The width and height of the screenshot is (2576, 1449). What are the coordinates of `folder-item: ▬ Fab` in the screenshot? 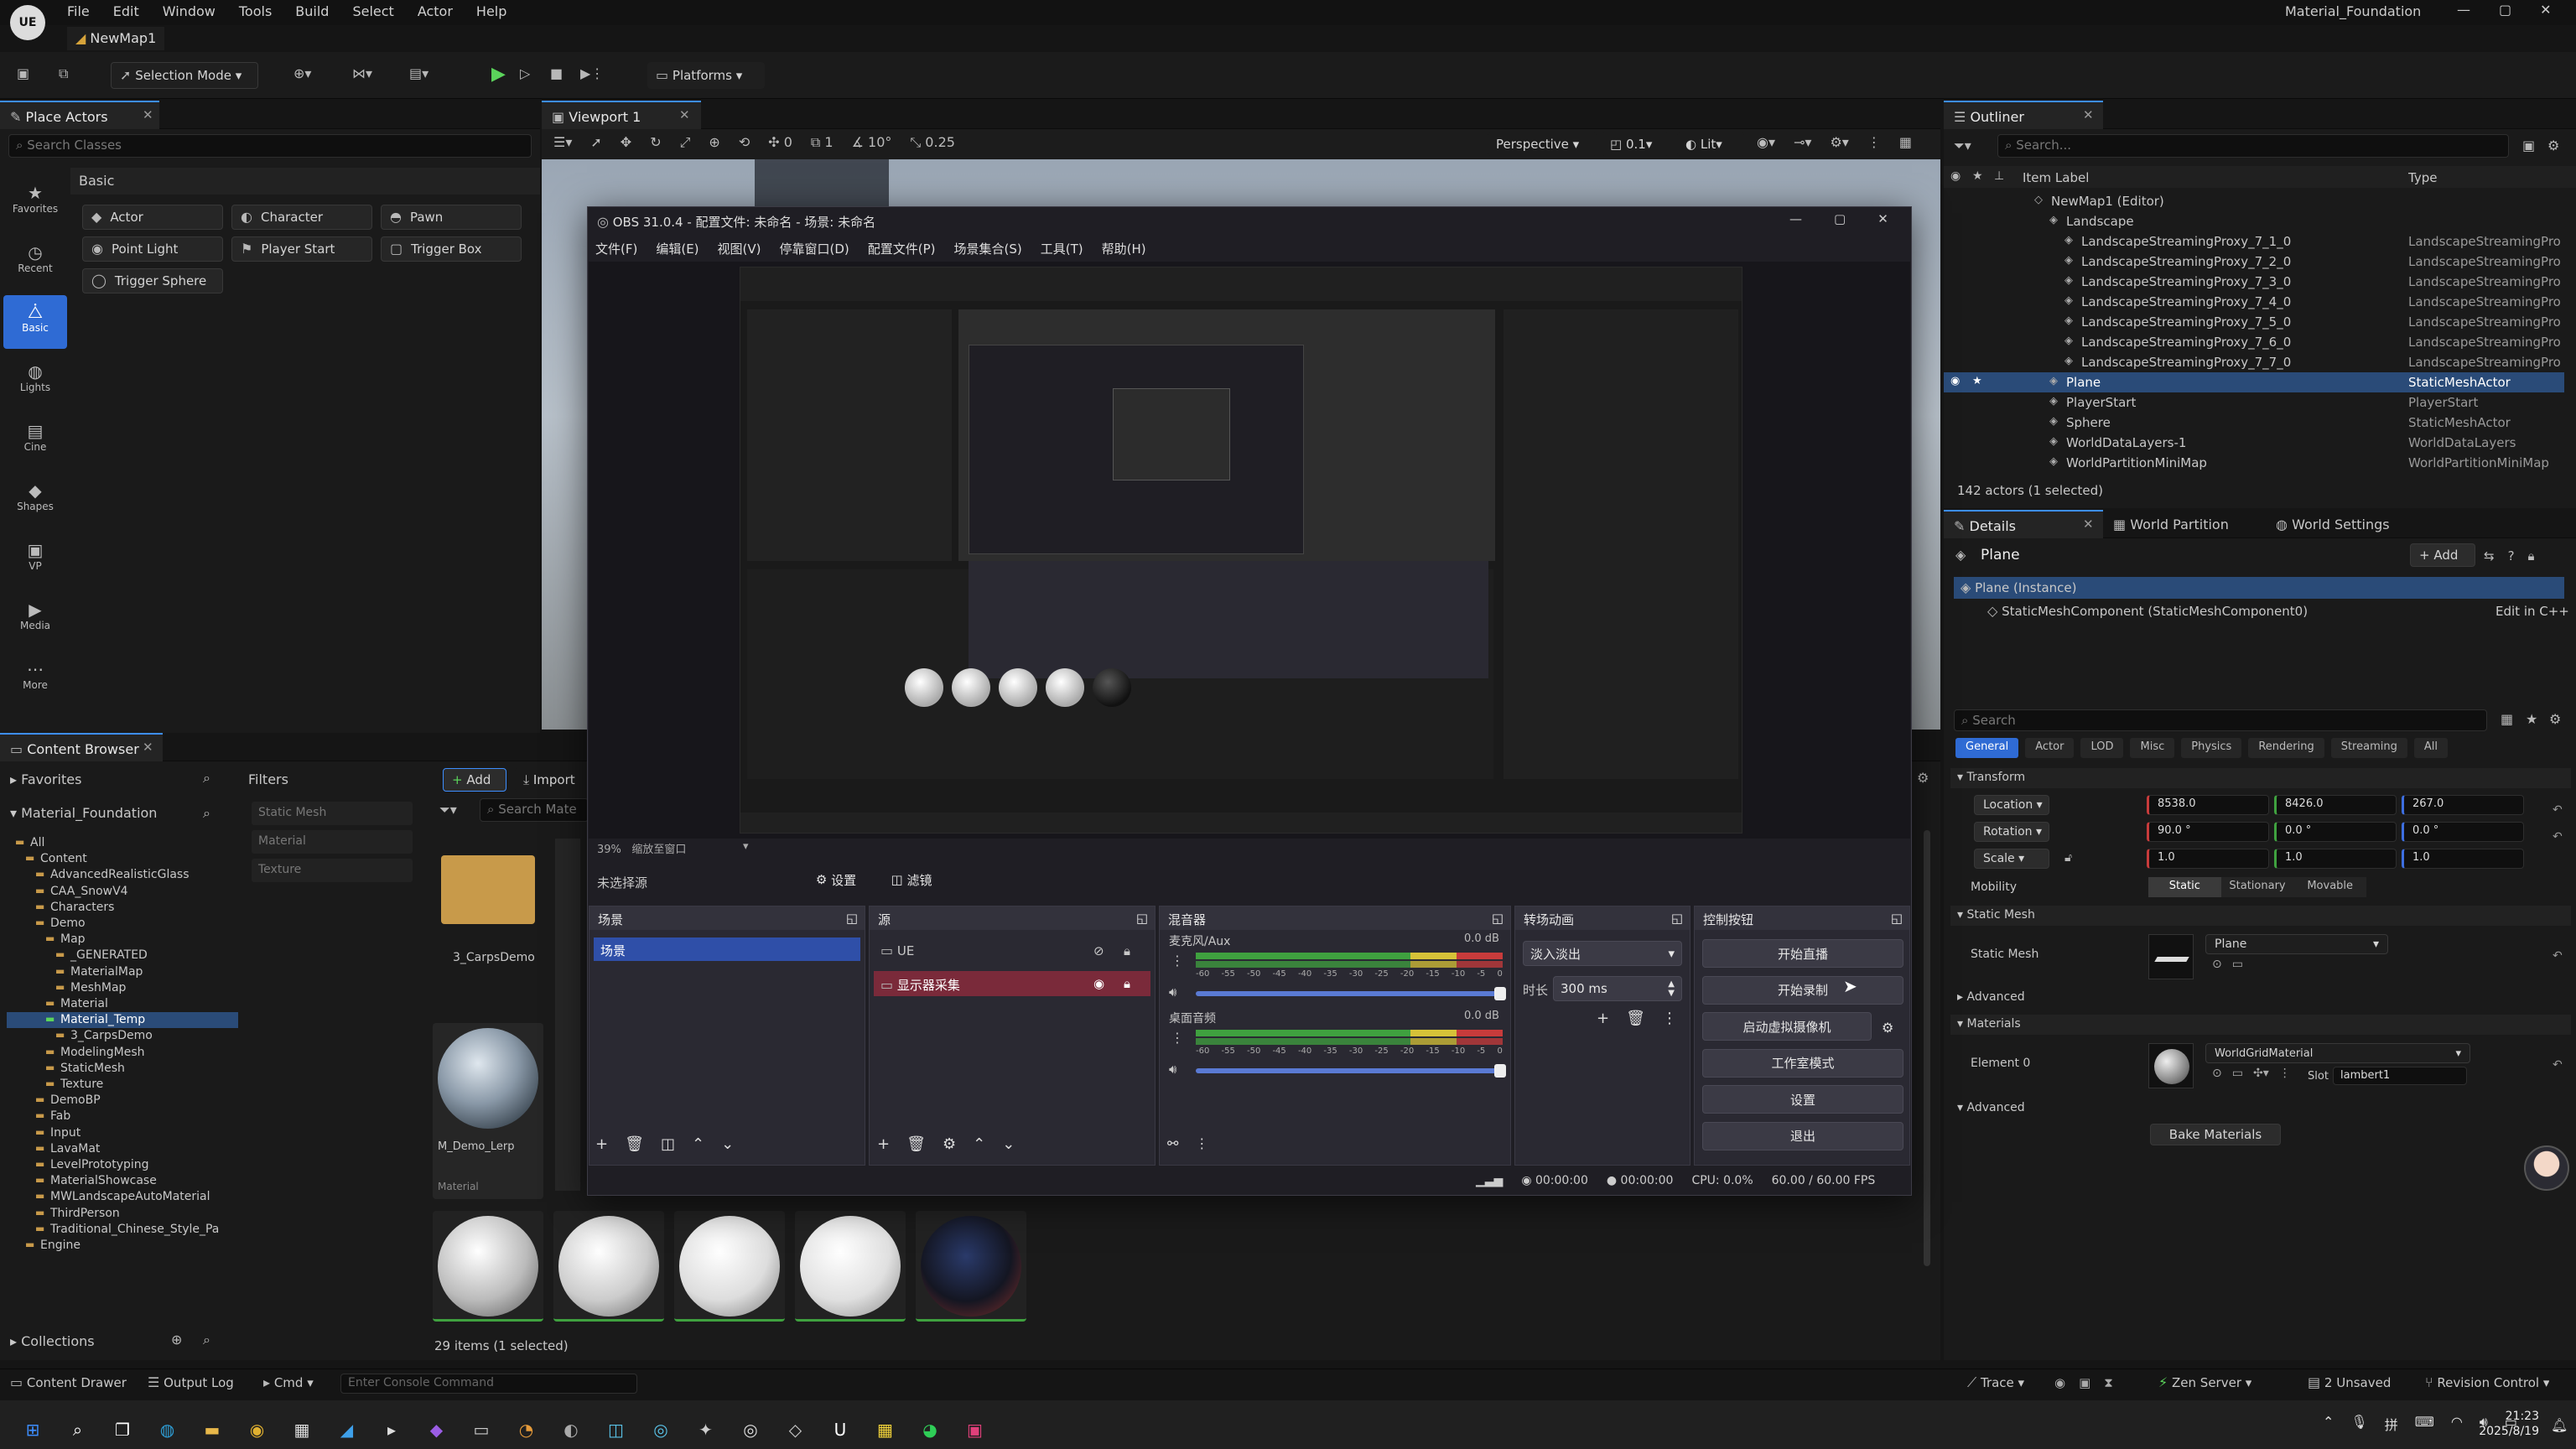 It's located at (122, 1116).